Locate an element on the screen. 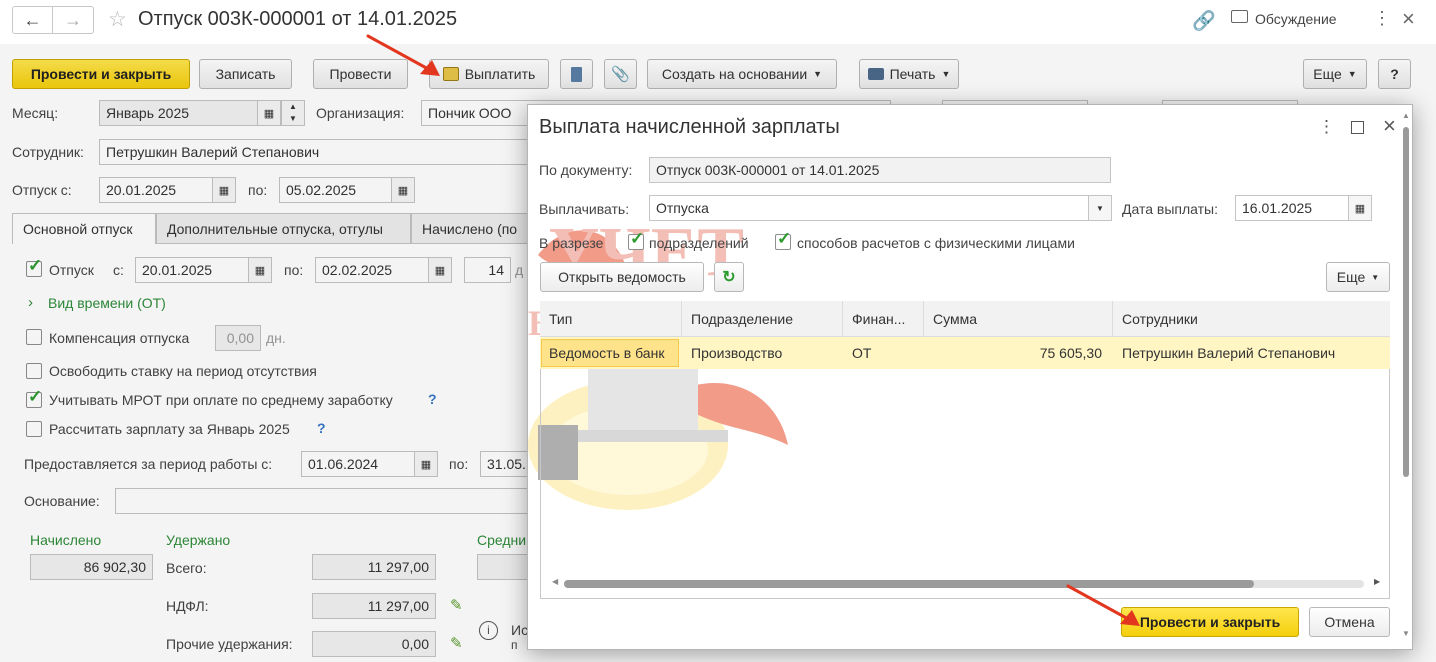 The image size is (1436, 662). v-scrollbar: ▲ ▼ is located at coordinates (1406, 376).